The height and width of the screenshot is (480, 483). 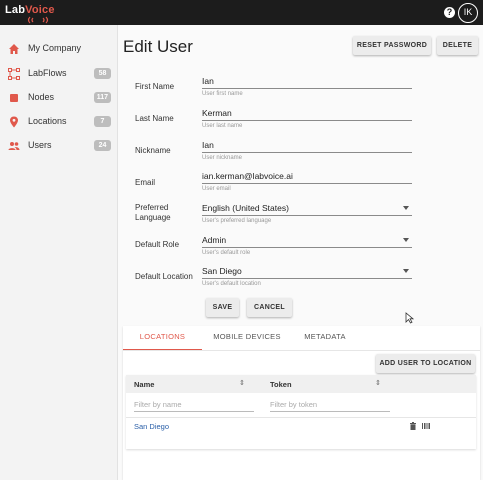 What do you see at coordinates (301, 384) in the screenshot?
I see `table-header` at bounding box center [301, 384].